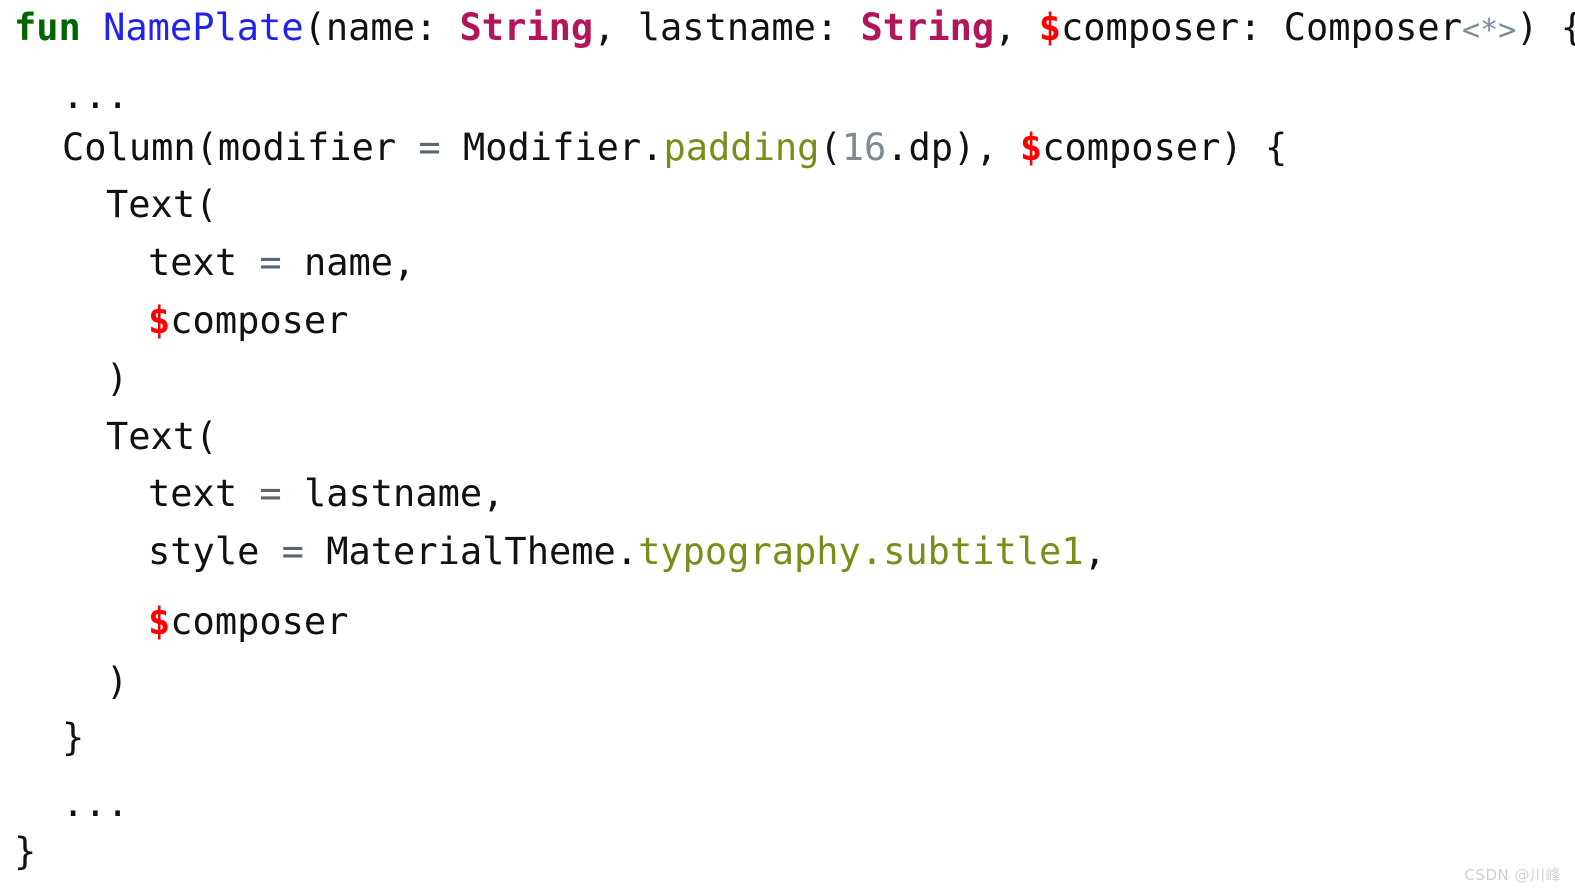 The height and width of the screenshot is (893, 1575). I want to click on code-line: text = name,, so click(207, 263).